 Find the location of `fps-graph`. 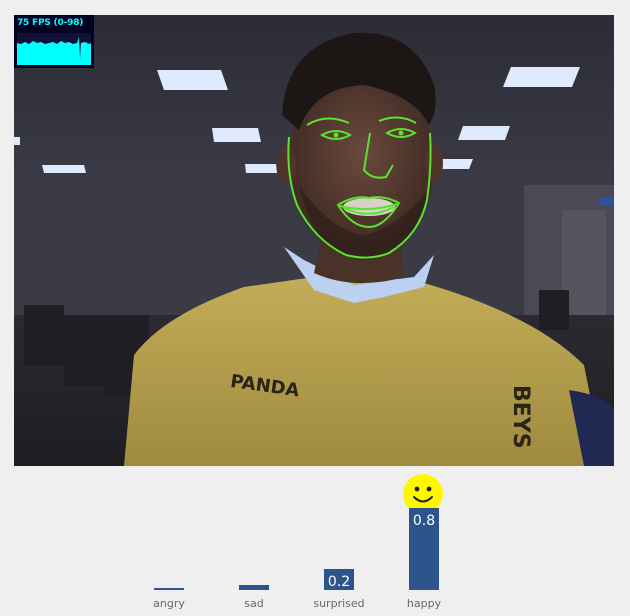

fps-graph is located at coordinates (54, 49).